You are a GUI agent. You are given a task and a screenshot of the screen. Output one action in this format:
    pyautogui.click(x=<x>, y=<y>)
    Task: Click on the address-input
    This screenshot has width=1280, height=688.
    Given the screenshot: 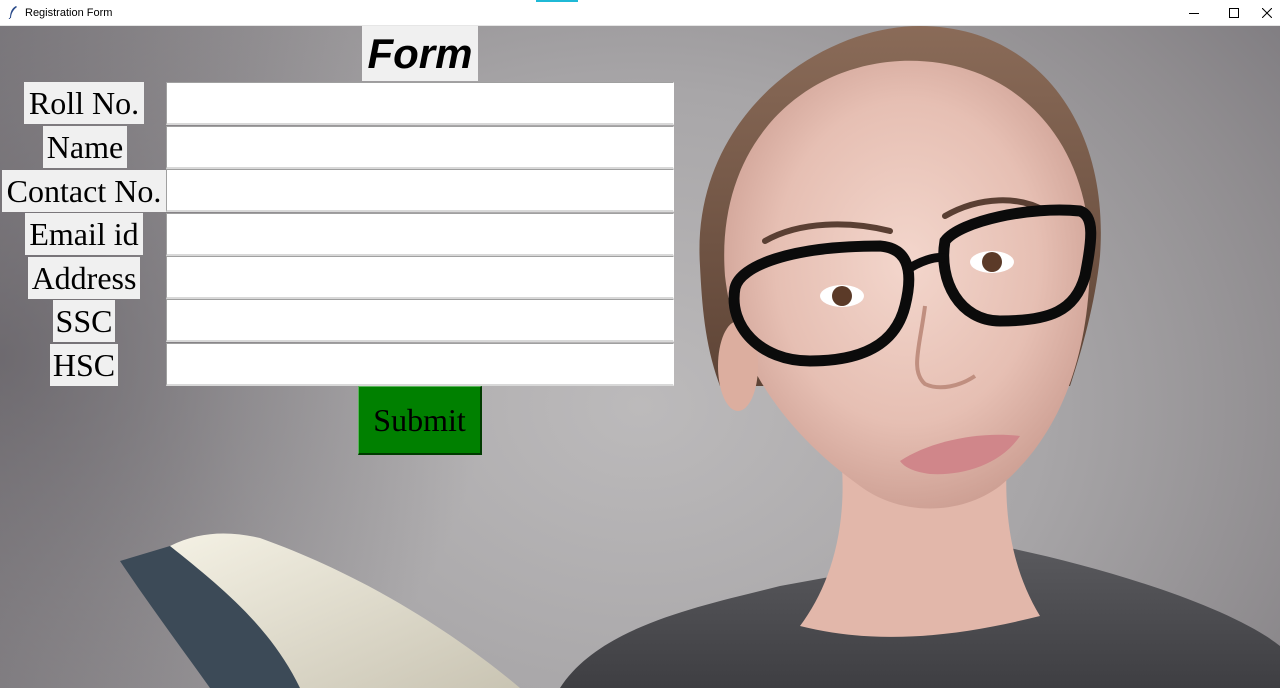 What is the action you would take?
    pyautogui.click(x=420, y=277)
    